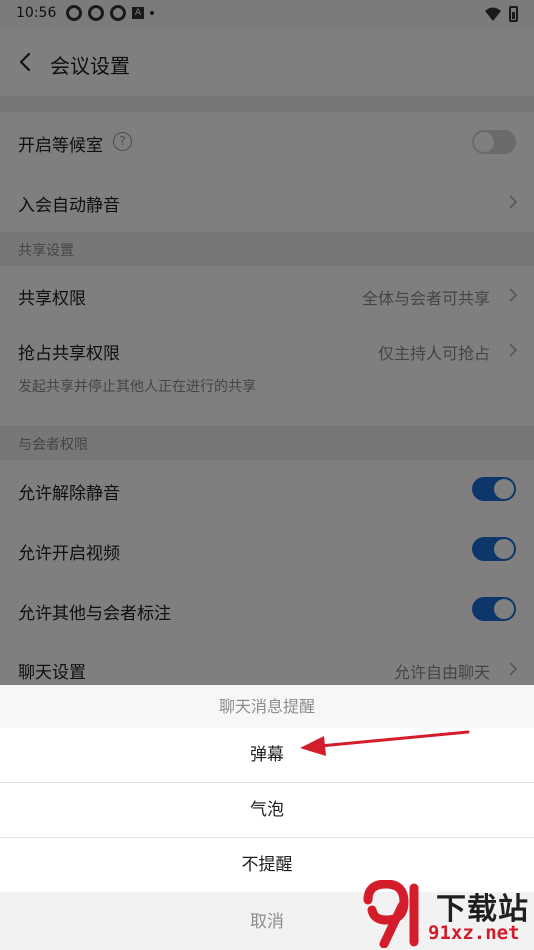  What do you see at coordinates (474, 933) in the screenshot?
I see `watermark-url: 91xz.net` at bounding box center [474, 933].